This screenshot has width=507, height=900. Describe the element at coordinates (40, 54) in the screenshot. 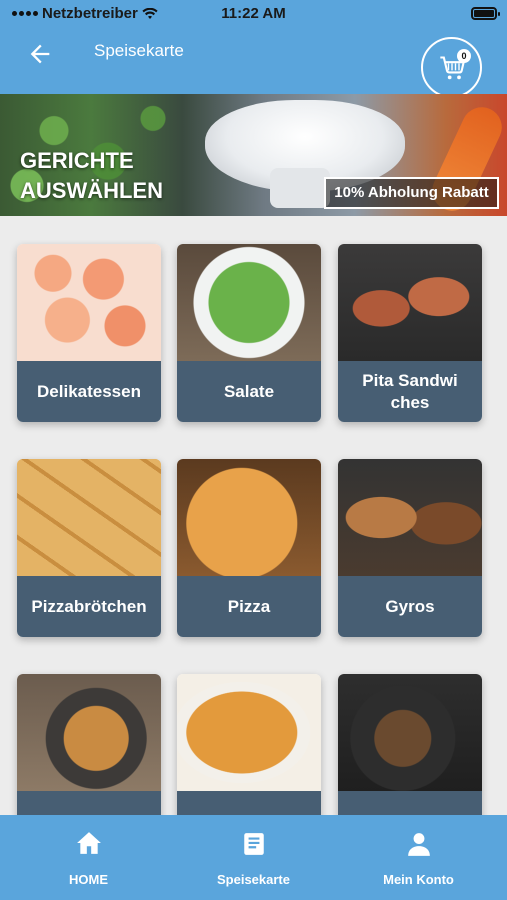

I see `back-arrow-icon` at that location.